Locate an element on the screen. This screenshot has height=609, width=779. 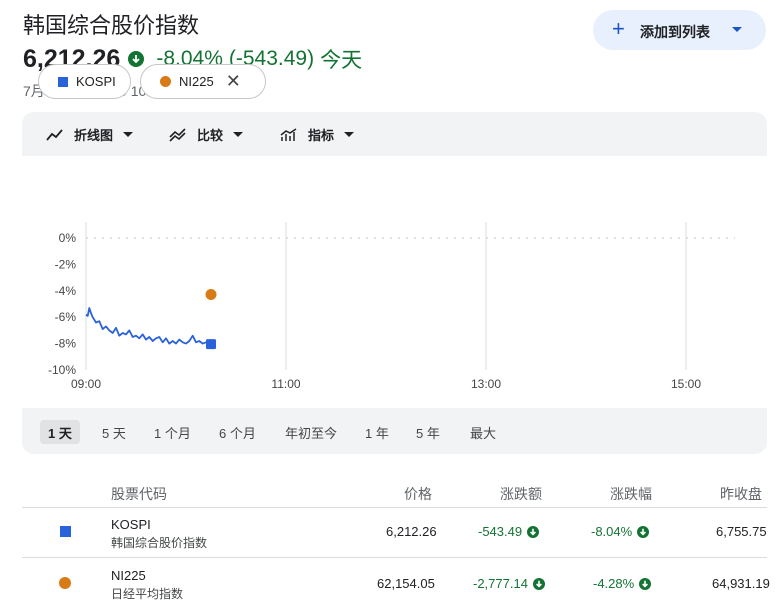
indicators-label: 指标 is located at coordinates (321, 135).